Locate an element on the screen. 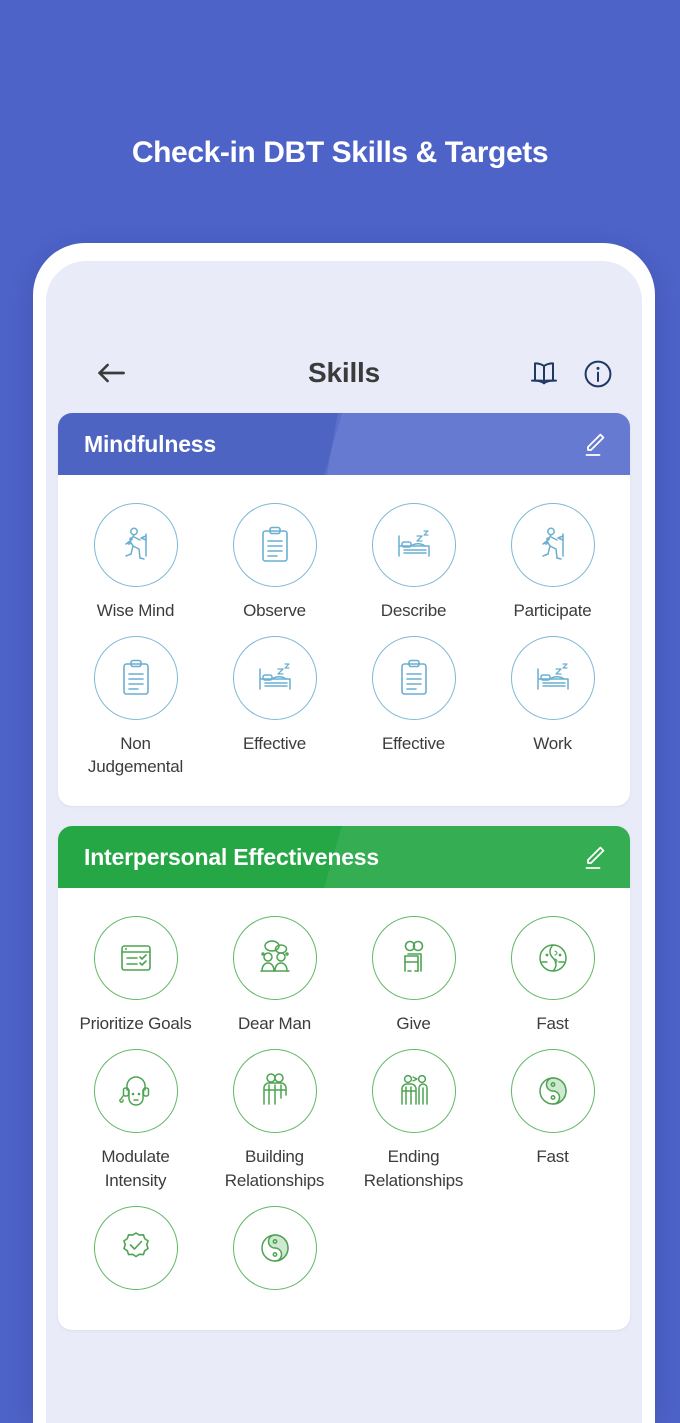 This screenshot has height=1423, width=680. skill-label: Wise Mind is located at coordinates (135, 610).